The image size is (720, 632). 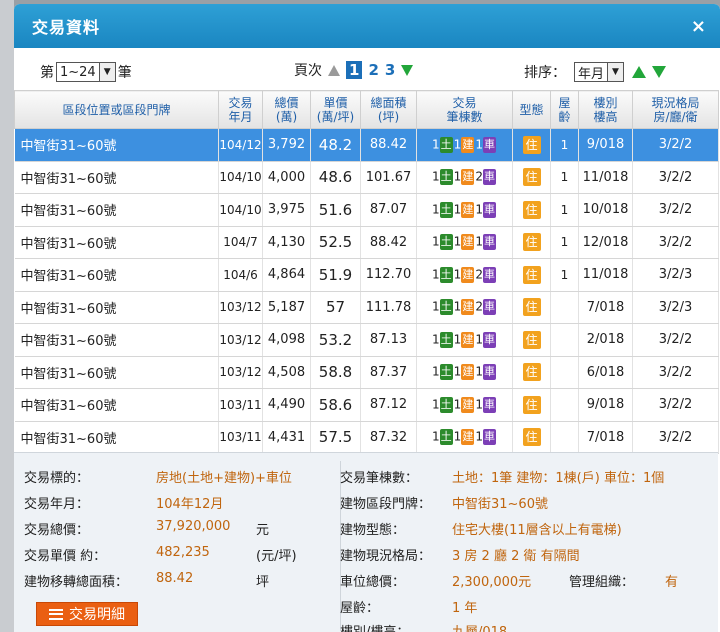 What do you see at coordinates (286, 242) in the screenshot?
I see `row-total: 4,130` at bounding box center [286, 242].